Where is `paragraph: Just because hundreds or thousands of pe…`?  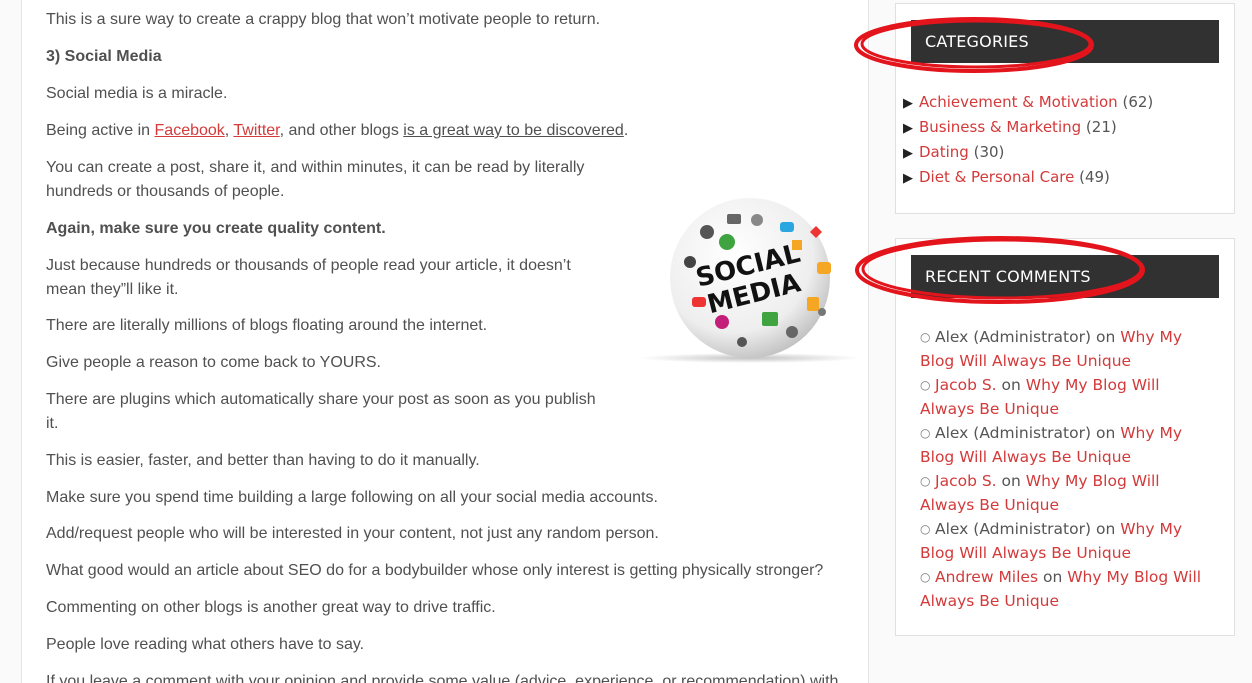
paragraph: Just because hundreds or thousands of pe… is located at coordinates (308, 278).